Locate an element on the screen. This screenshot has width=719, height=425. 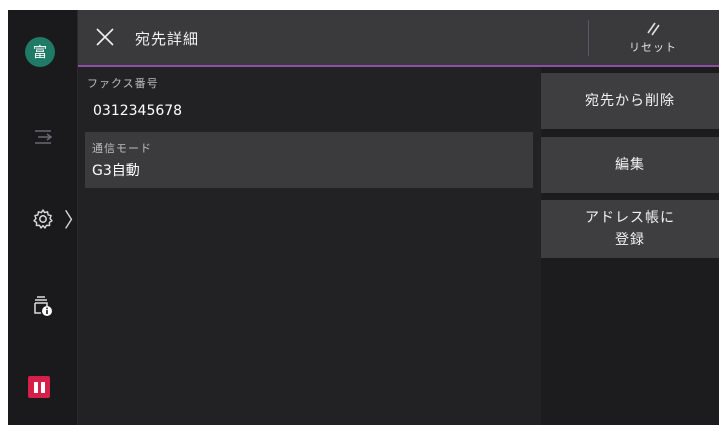
comm-mode-row: 通信モード G3自動 is located at coordinates (309, 160).